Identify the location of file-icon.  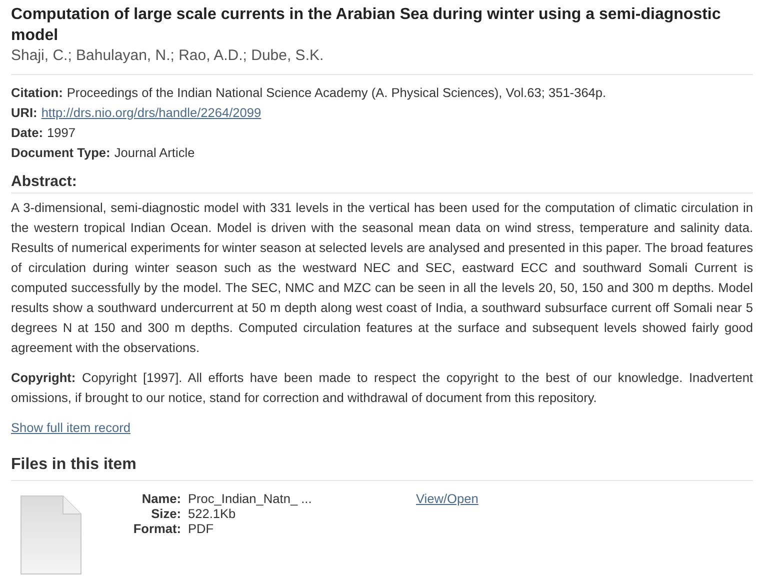
(51, 535).